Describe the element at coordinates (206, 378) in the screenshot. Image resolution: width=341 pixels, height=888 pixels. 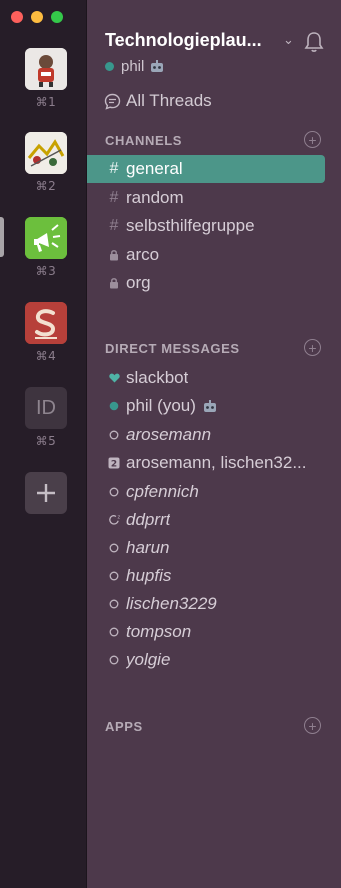
I see `dm-slackbot: slackbot` at that location.